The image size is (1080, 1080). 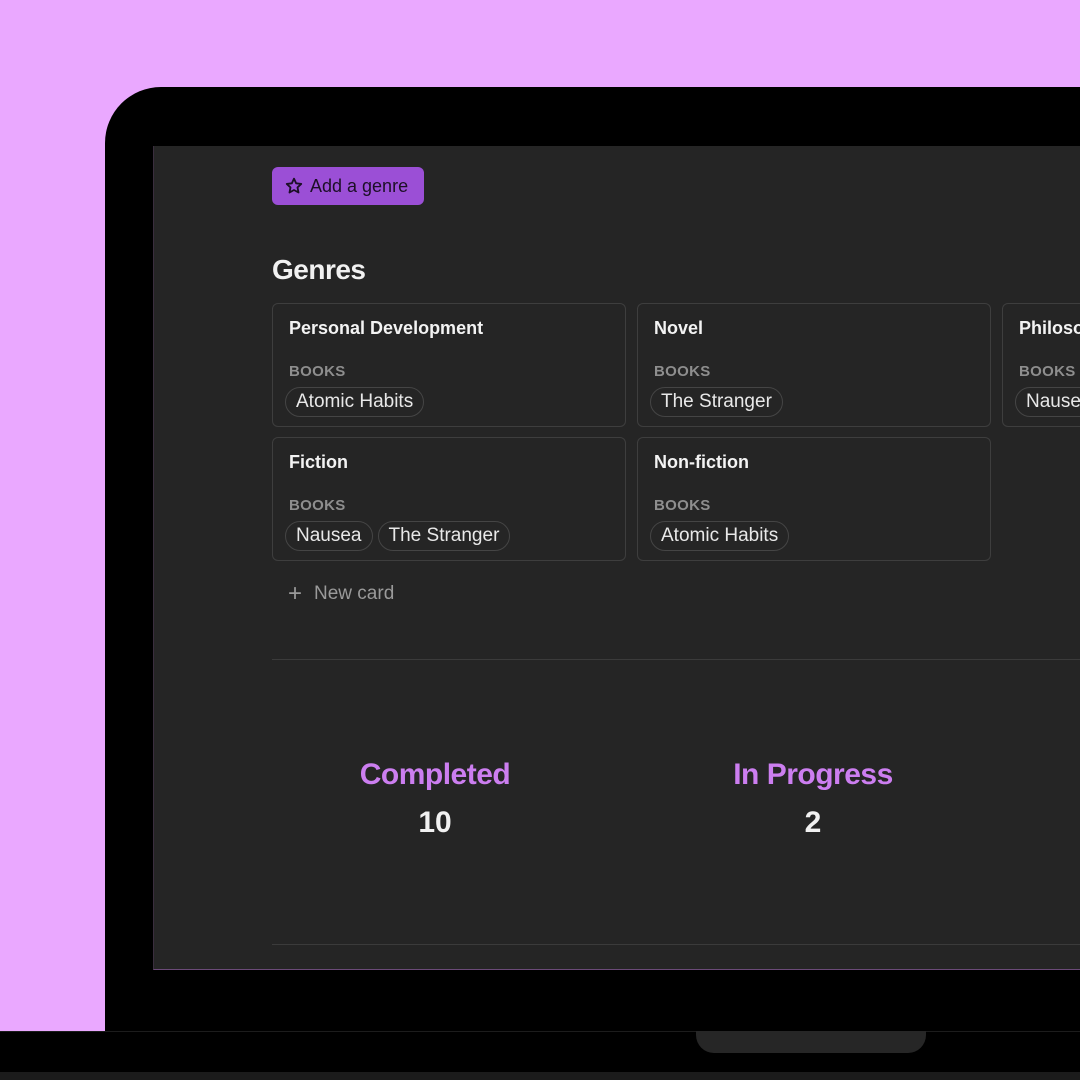 I want to click on card-title: Personal Development, so click(x=386, y=328).